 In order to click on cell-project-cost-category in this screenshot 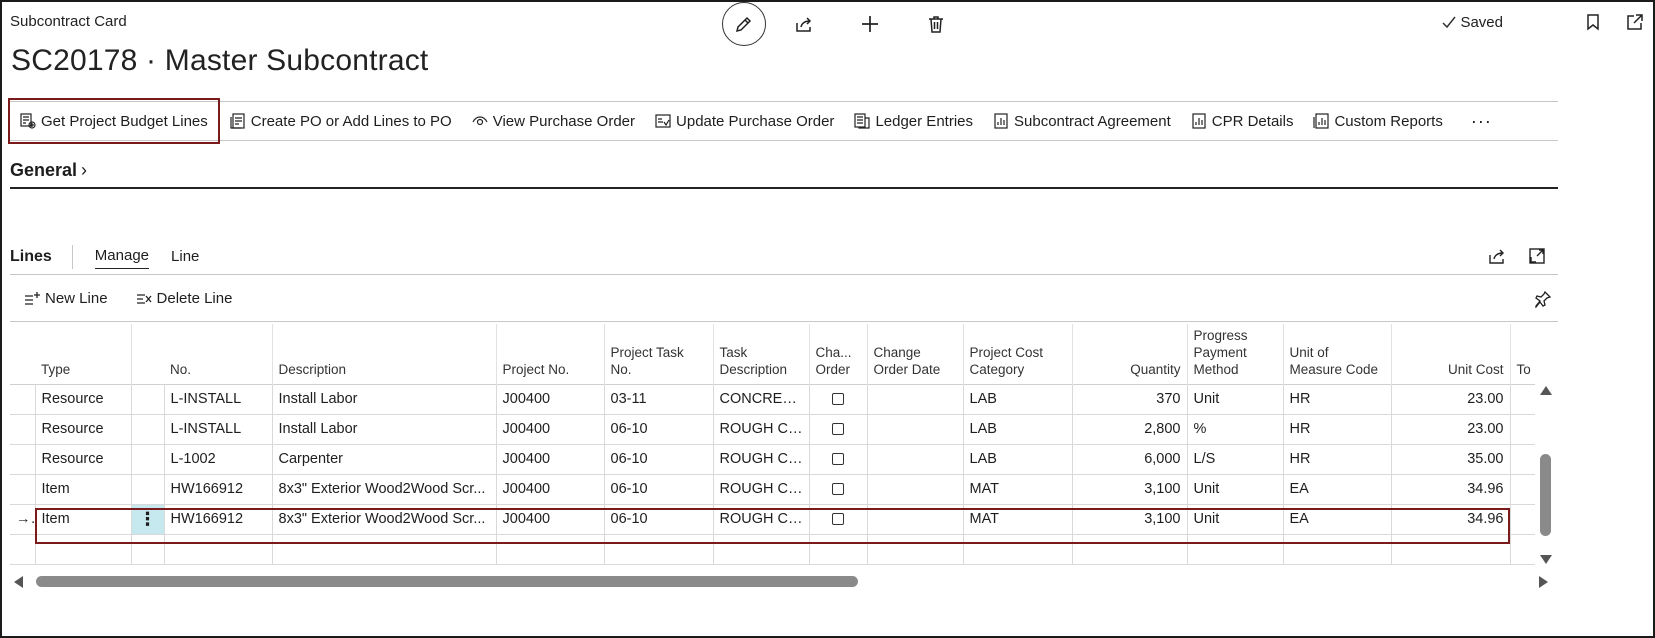, I will do `click(1018, 549)`.